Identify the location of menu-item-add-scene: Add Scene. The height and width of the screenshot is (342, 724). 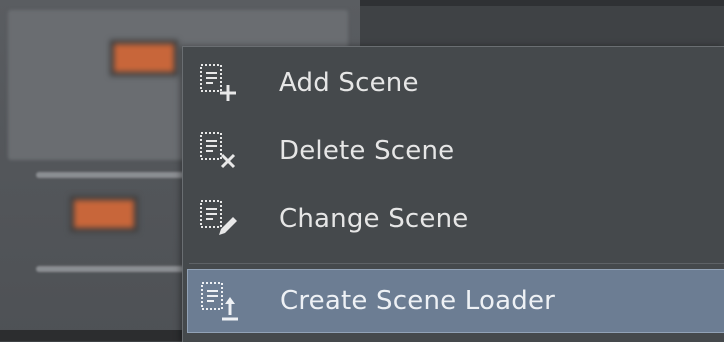
(453, 83).